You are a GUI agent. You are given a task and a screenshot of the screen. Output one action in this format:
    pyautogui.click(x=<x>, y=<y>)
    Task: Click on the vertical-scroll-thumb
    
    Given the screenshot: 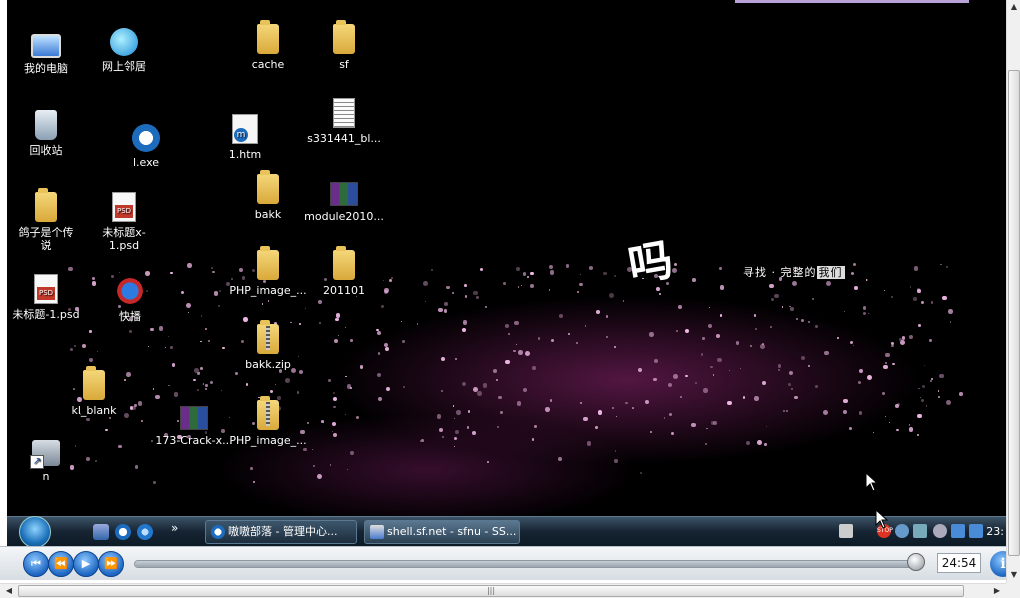 What is the action you would take?
    pyautogui.click(x=1014, y=313)
    